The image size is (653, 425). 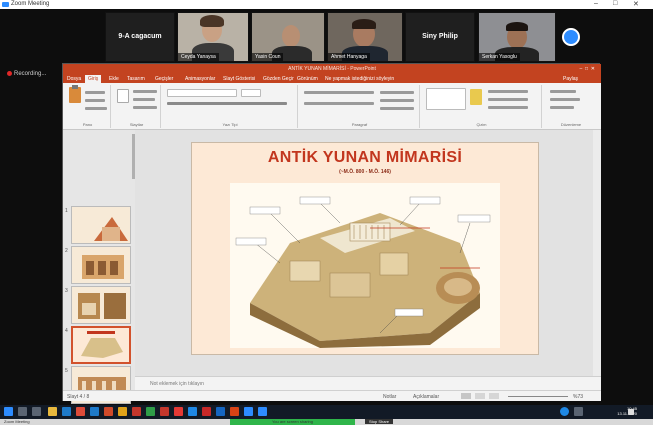 What do you see at coordinates (144, 99) in the screenshot?
I see `reset-button` at bounding box center [144, 99].